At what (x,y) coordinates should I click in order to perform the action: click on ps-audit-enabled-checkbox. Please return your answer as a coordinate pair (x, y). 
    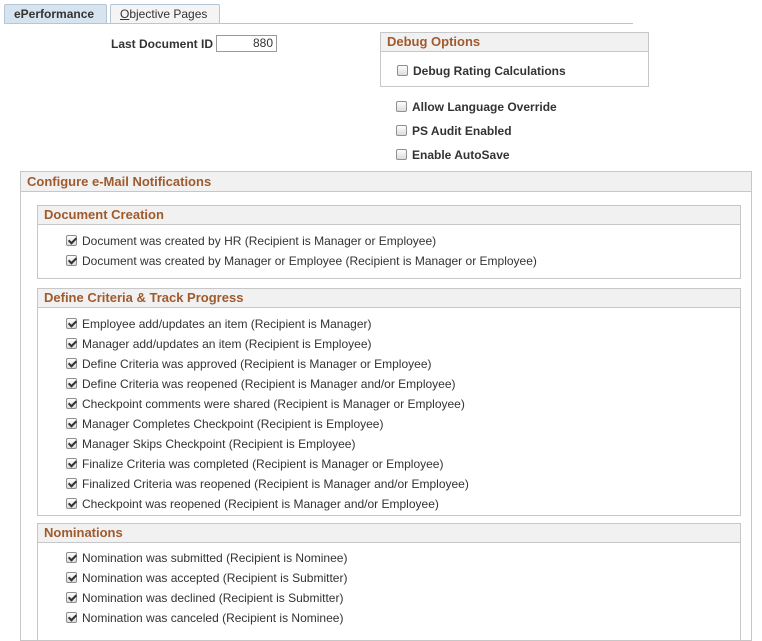
    Looking at the image, I should click on (401, 130).